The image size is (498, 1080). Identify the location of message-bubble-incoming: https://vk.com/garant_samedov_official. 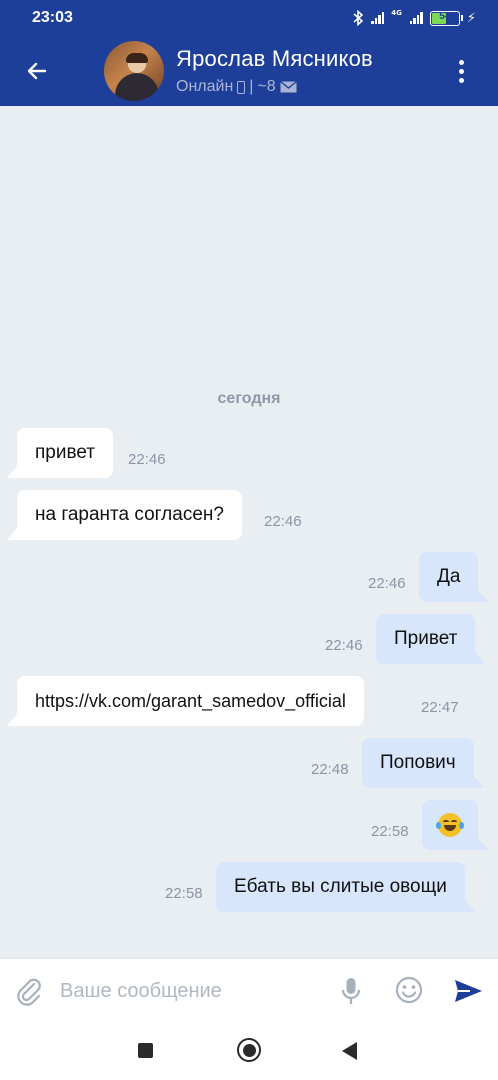
(185, 701).